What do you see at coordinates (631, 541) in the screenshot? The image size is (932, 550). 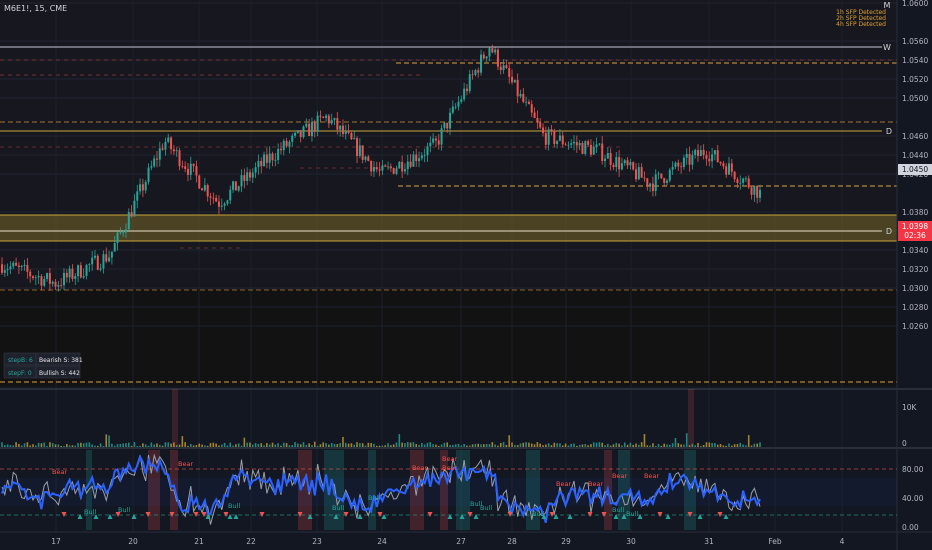 I see `time-tick-label: 30` at bounding box center [631, 541].